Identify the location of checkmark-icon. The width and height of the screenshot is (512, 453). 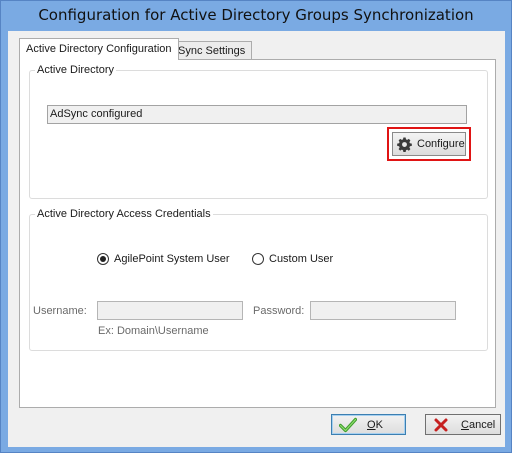
(348, 425).